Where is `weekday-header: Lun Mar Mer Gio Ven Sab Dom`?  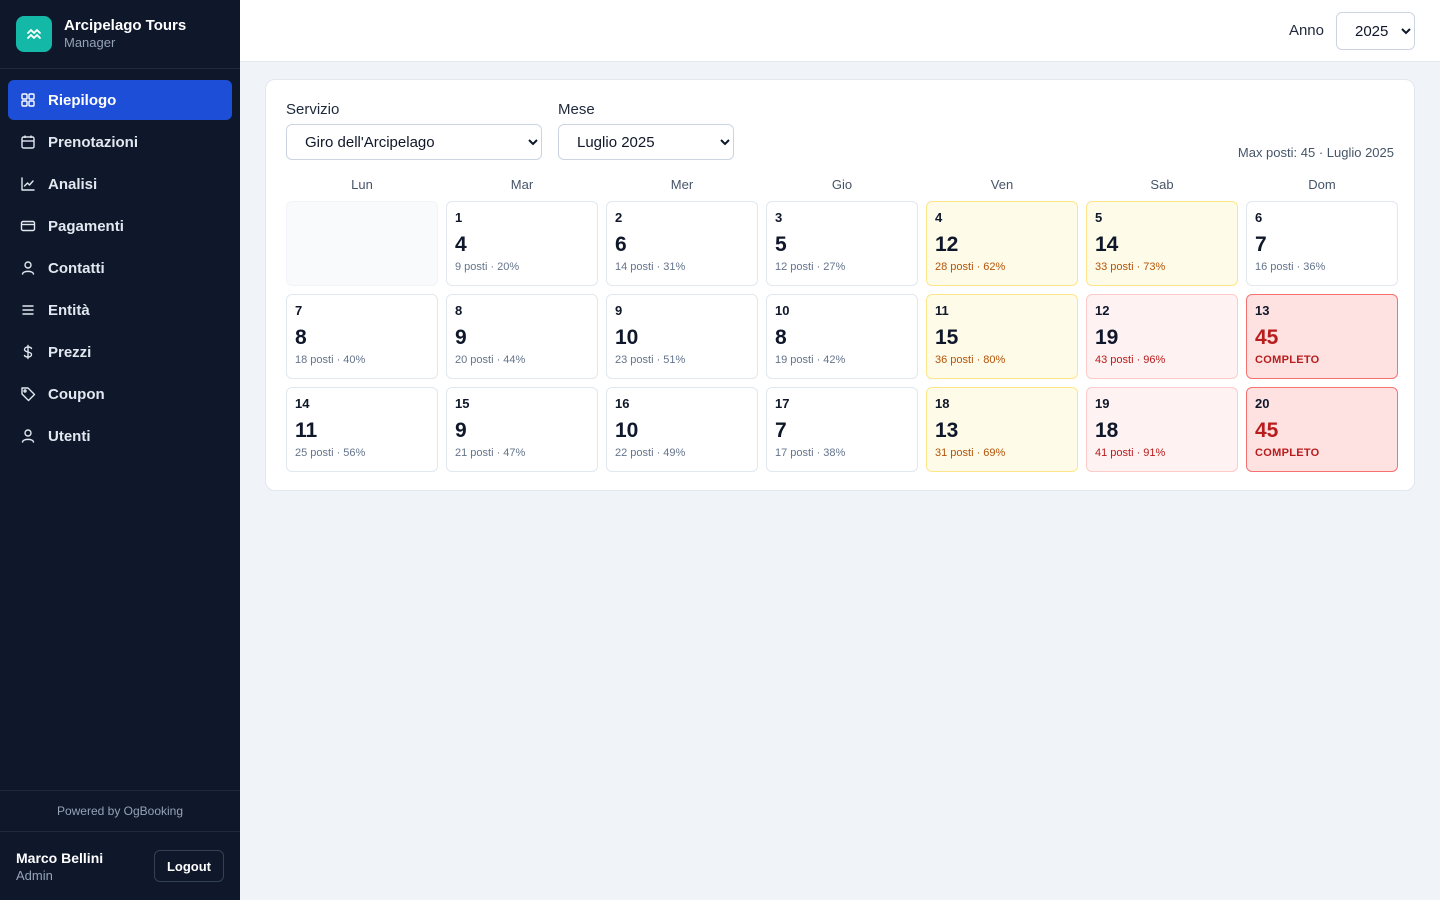 weekday-header: Lun Mar Mer Gio Ven Sab Dom is located at coordinates (841, 184).